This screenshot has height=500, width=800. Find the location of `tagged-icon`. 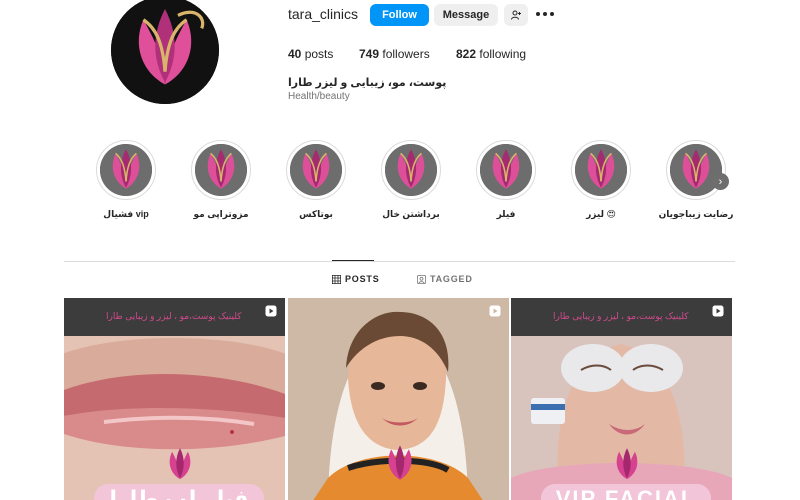

tagged-icon is located at coordinates (421, 279).